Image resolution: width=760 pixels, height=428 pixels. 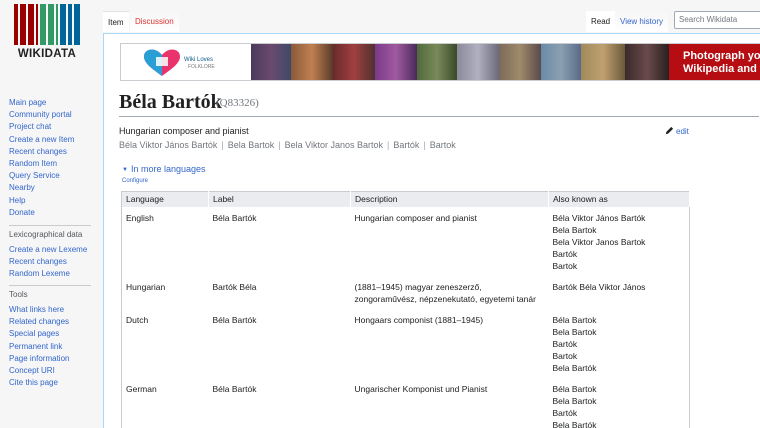 I want to click on edit-button: edit, so click(x=677, y=131).